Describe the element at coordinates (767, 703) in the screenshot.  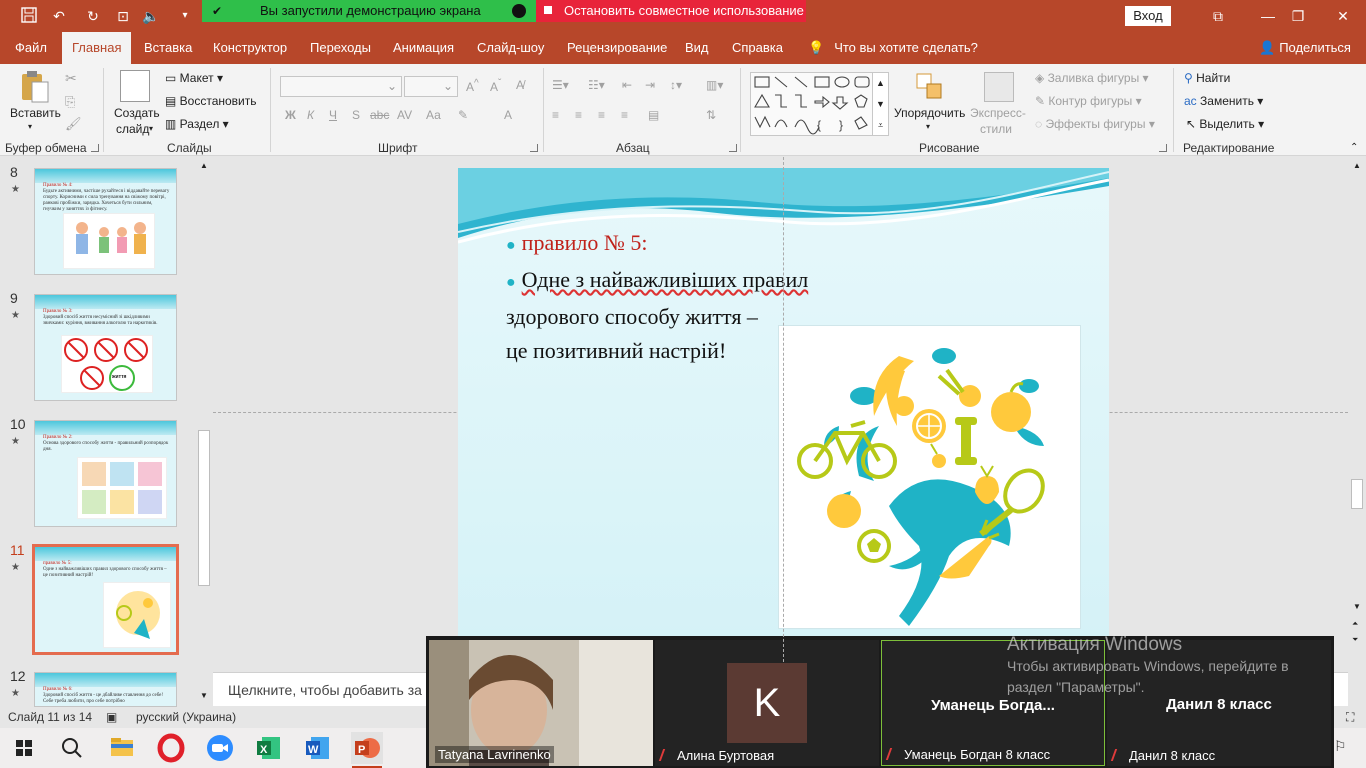
I see `participant-tile: K Алина Буртовая` at that location.